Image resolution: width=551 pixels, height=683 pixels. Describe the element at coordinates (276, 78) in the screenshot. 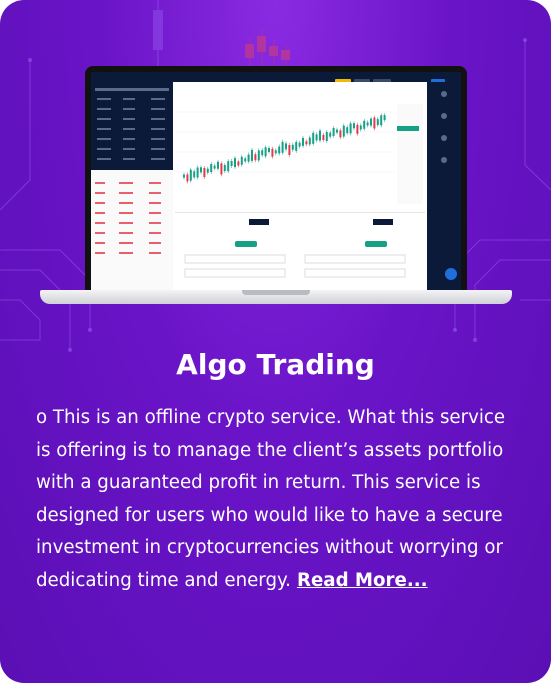

I see `app-top-bar` at that location.